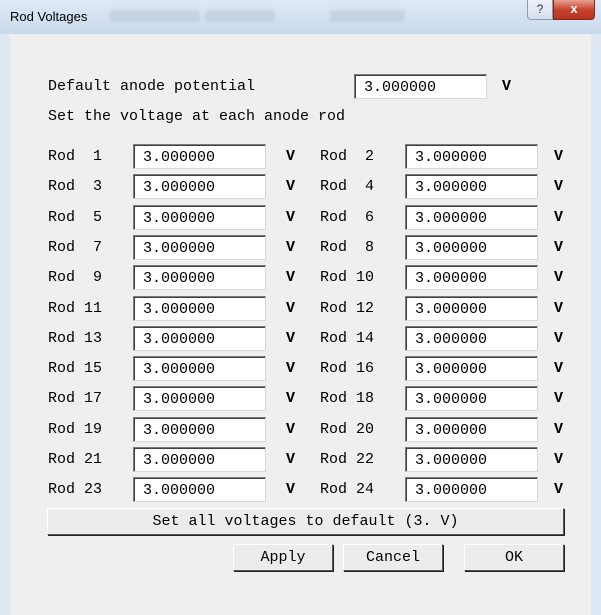  I want to click on rod-11-input: 3.000000, so click(199, 308).